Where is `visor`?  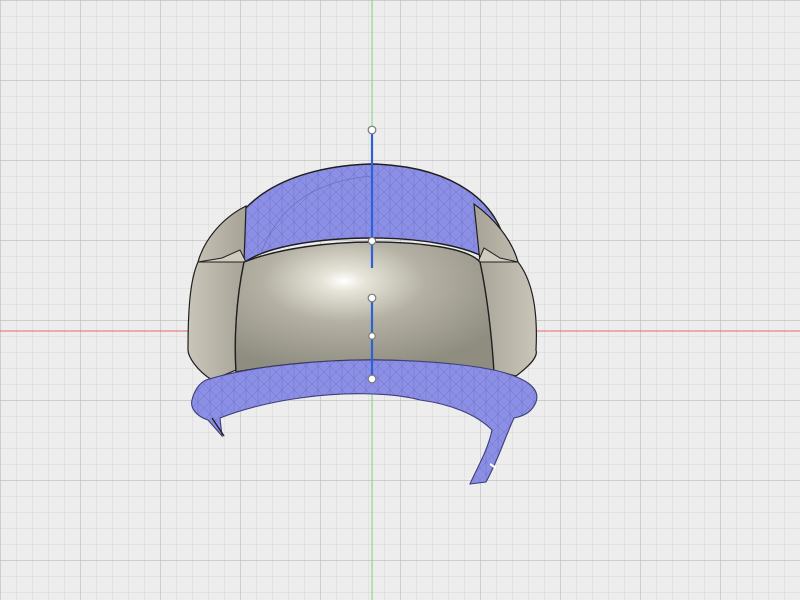
visor is located at coordinates (364, 307).